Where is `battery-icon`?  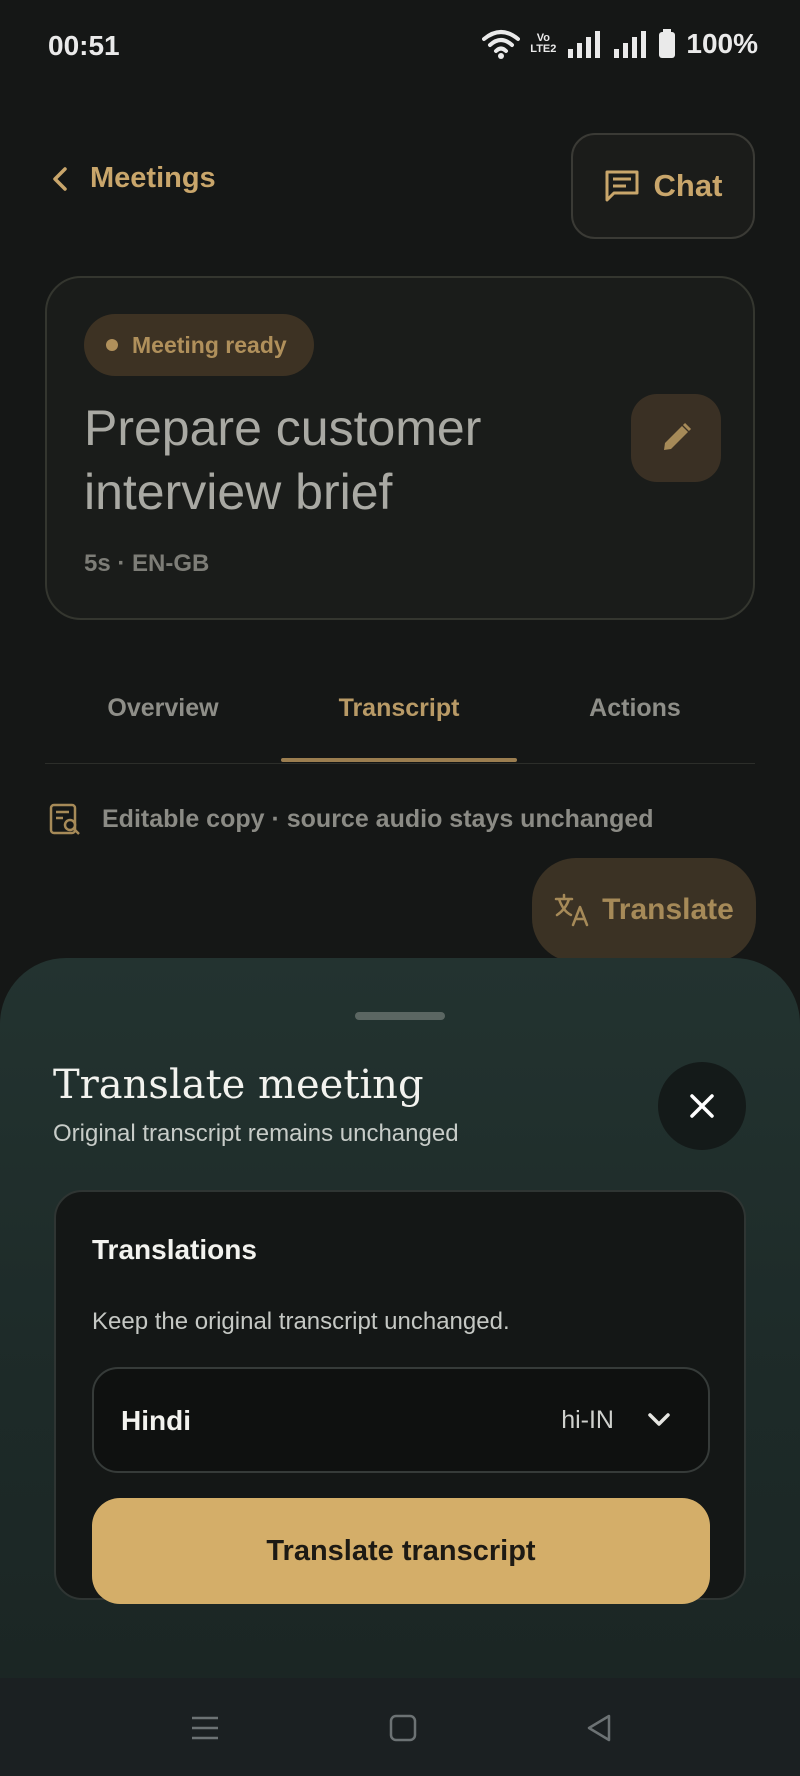
battery-icon is located at coordinates (667, 43).